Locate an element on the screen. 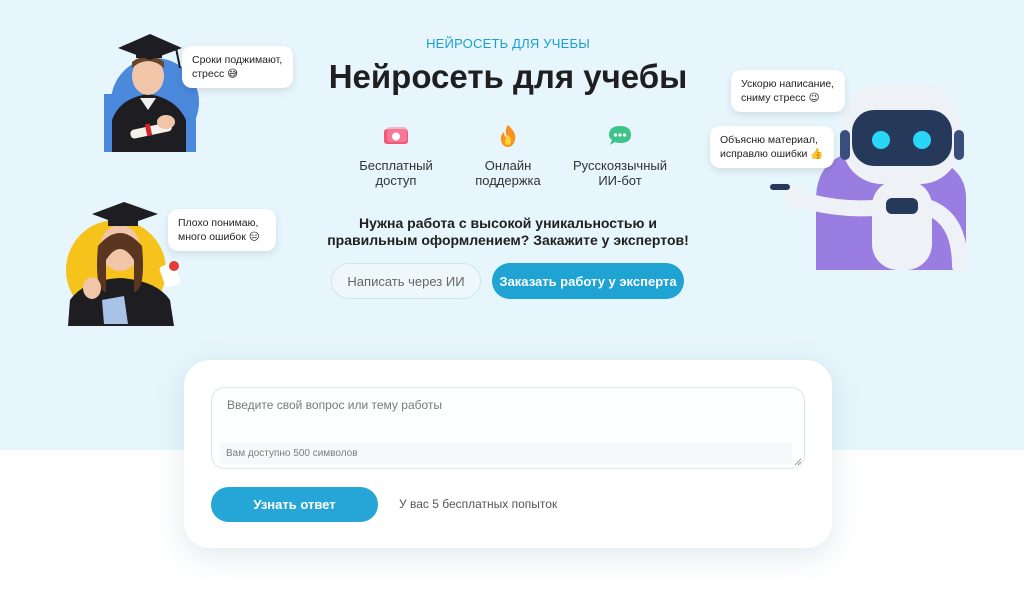 The height and width of the screenshot is (592, 1024). feature-label: Бесплатный is located at coordinates (396, 165).